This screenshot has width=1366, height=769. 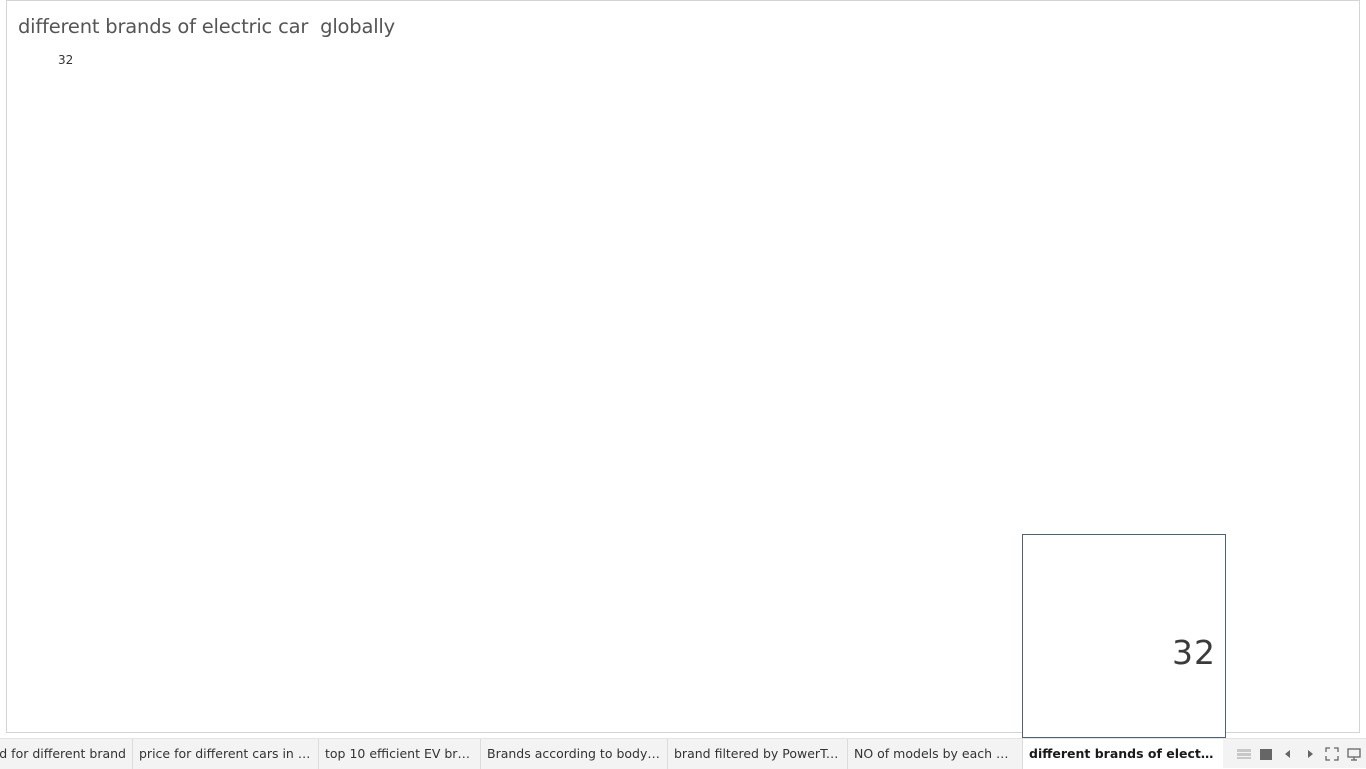 What do you see at coordinates (1310, 754) in the screenshot?
I see `next-sheet-icon` at bounding box center [1310, 754].